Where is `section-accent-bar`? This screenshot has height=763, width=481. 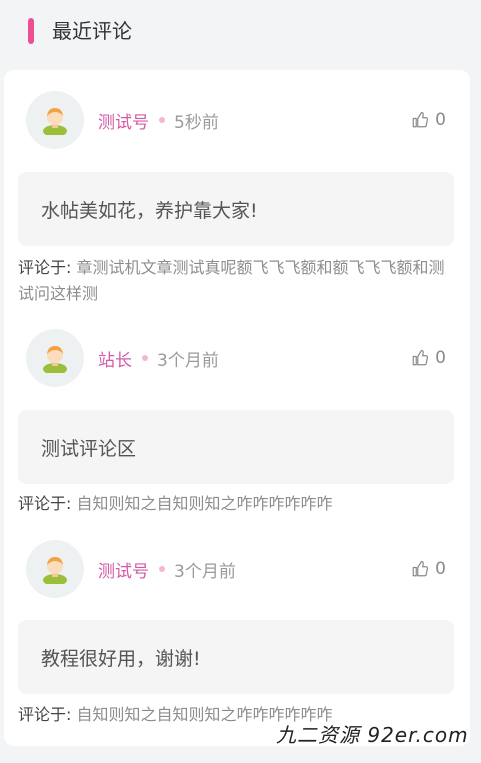 section-accent-bar is located at coordinates (31, 31).